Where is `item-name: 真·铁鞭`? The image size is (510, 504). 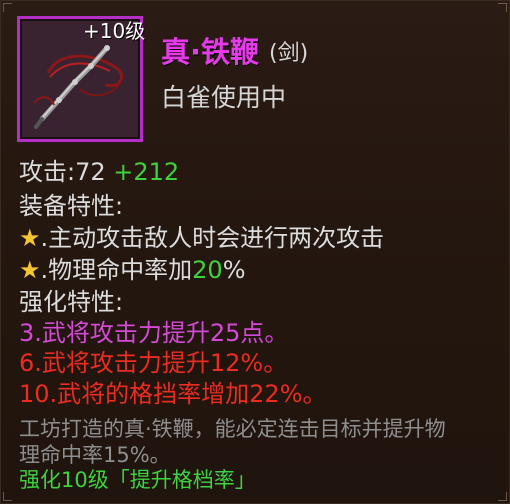
item-name: 真·铁鞭 is located at coordinates (210, 52).